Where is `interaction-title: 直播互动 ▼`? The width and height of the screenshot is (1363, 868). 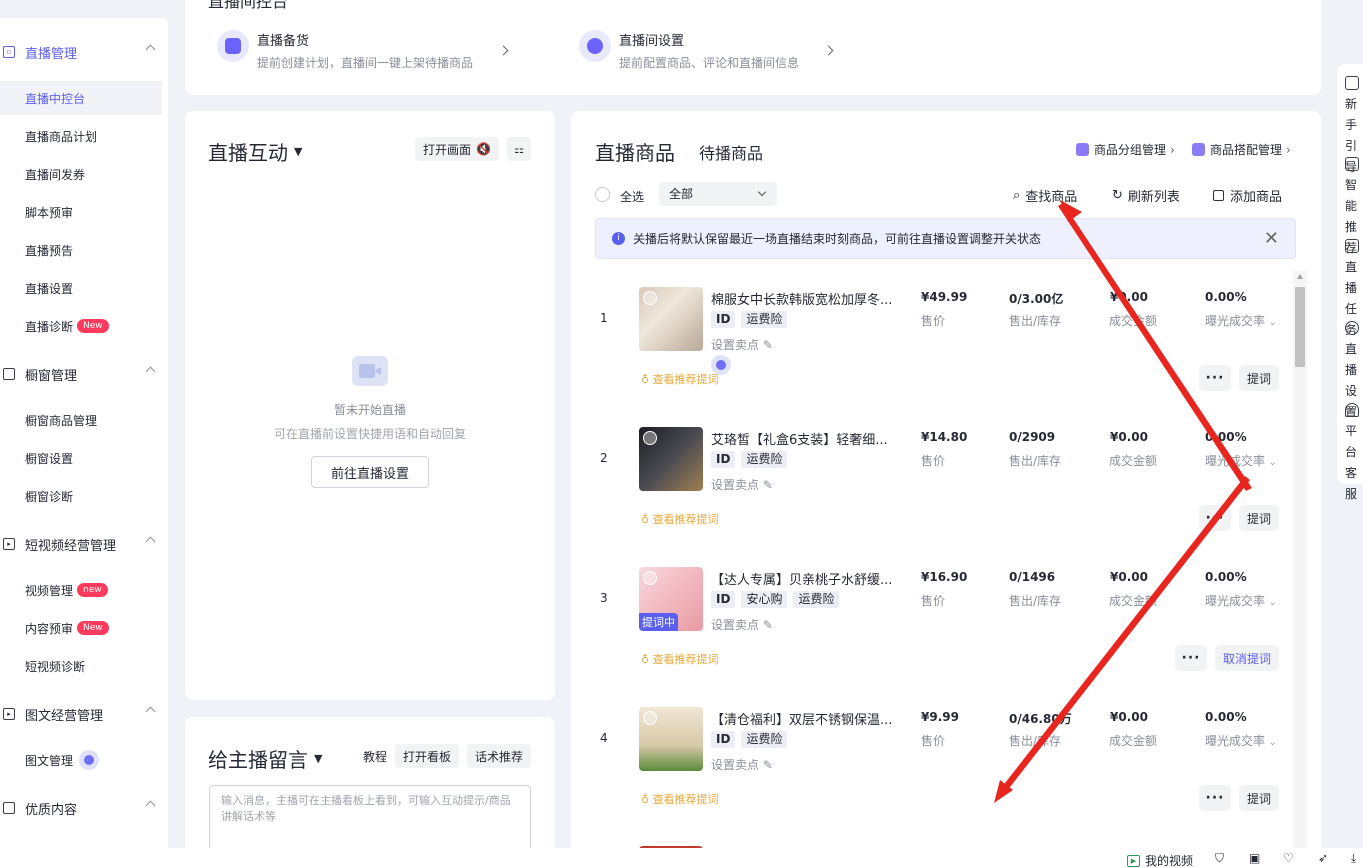 interaction-title: 直播互动 ▼ is located at coordinates (255, 151).